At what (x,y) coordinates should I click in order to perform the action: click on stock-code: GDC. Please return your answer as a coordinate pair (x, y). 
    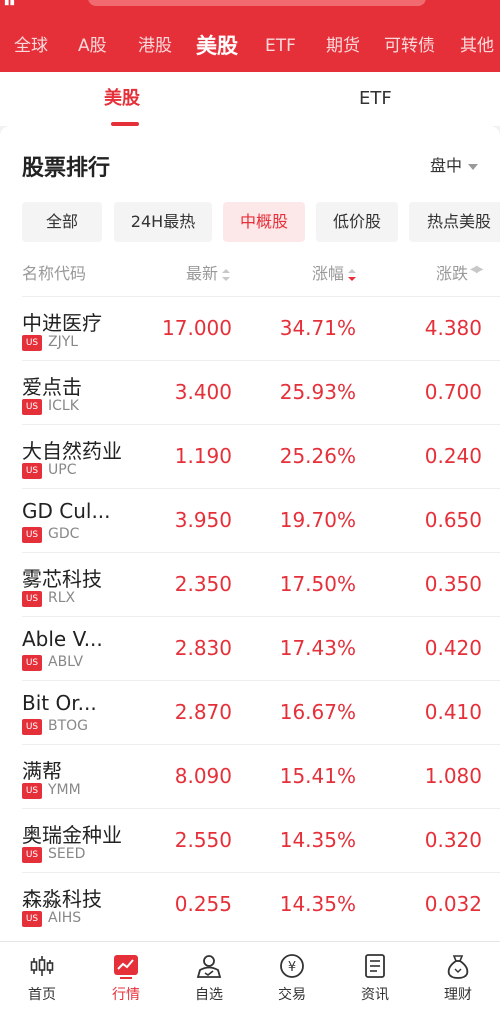
    Looking at the image, I should click on (64, 534).